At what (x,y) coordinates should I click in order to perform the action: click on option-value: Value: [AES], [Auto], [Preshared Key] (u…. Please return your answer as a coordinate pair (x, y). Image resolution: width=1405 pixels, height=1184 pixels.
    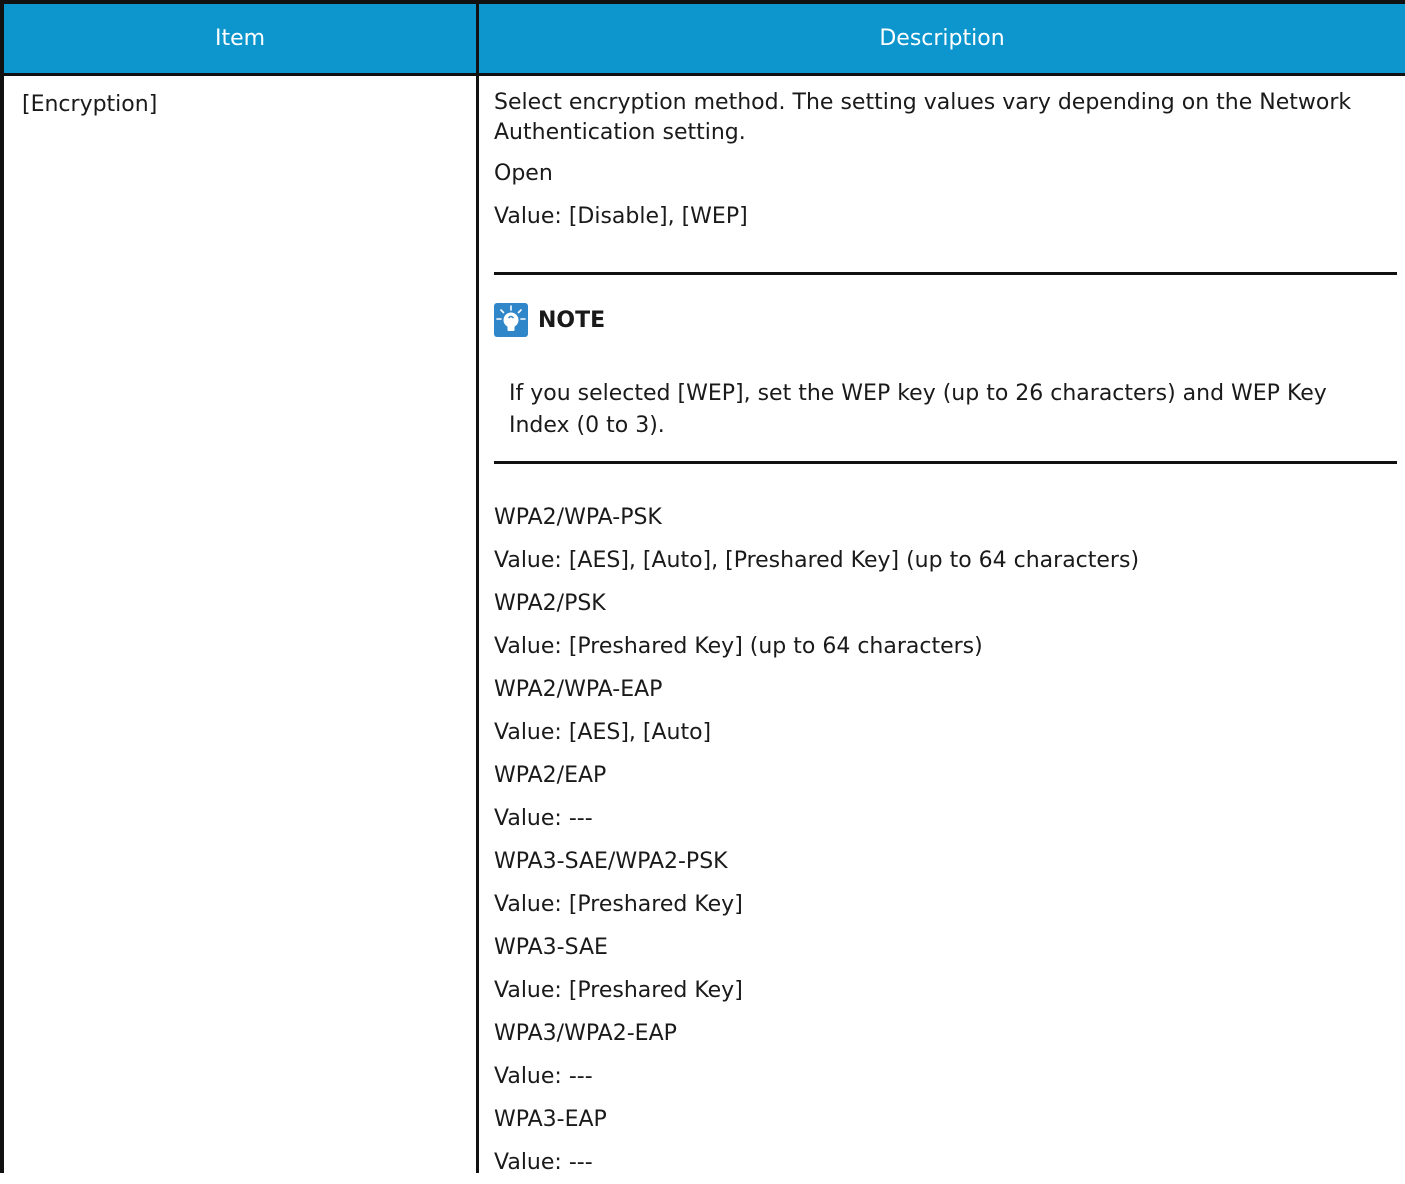
    Looking at the image, I should click on (817, 560).